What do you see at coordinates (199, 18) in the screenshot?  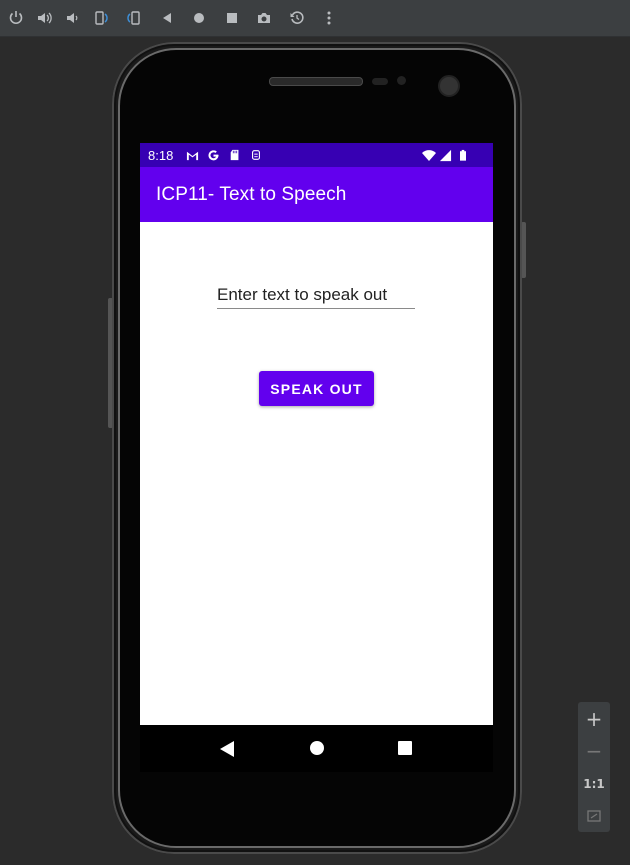 I see `home-icon` at bounding box center [199, 18].